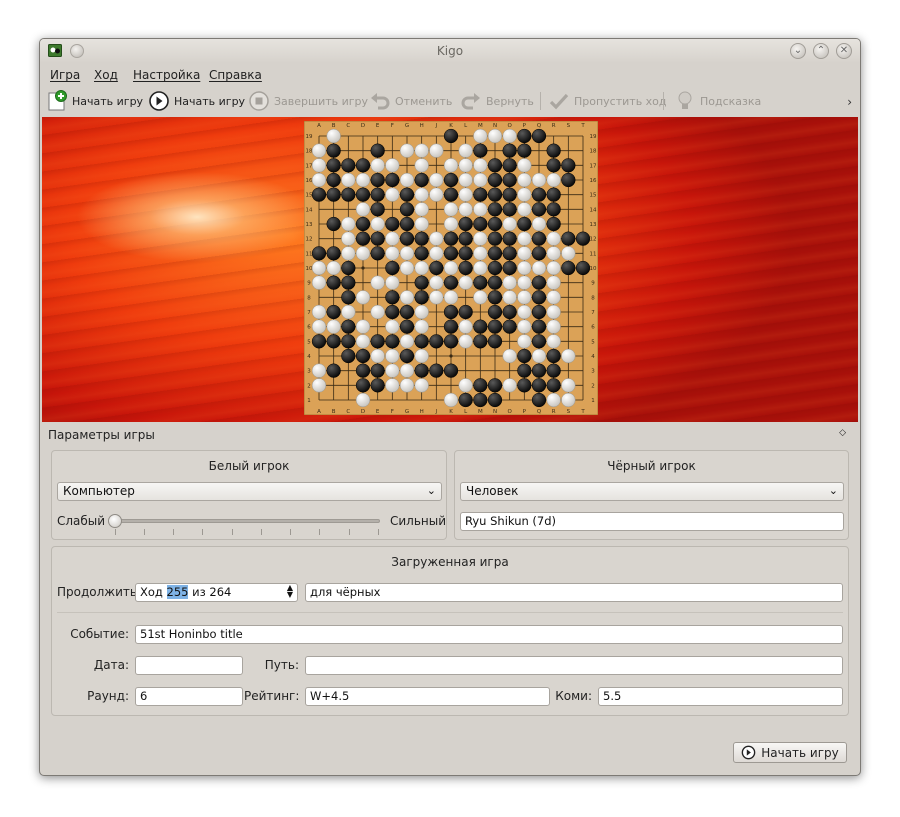 The width and height of the screenshot is (900, 817). Describe the element at coordinates (593, 152) in the screenshot. I see `row-label: 18` at that location.